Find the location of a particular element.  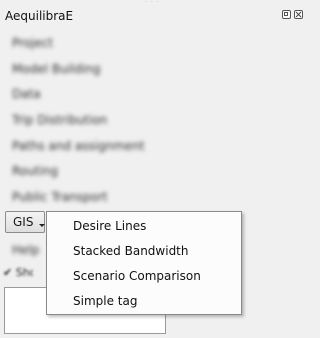

menu-item-project: Project is located at coordinates (32, 43).